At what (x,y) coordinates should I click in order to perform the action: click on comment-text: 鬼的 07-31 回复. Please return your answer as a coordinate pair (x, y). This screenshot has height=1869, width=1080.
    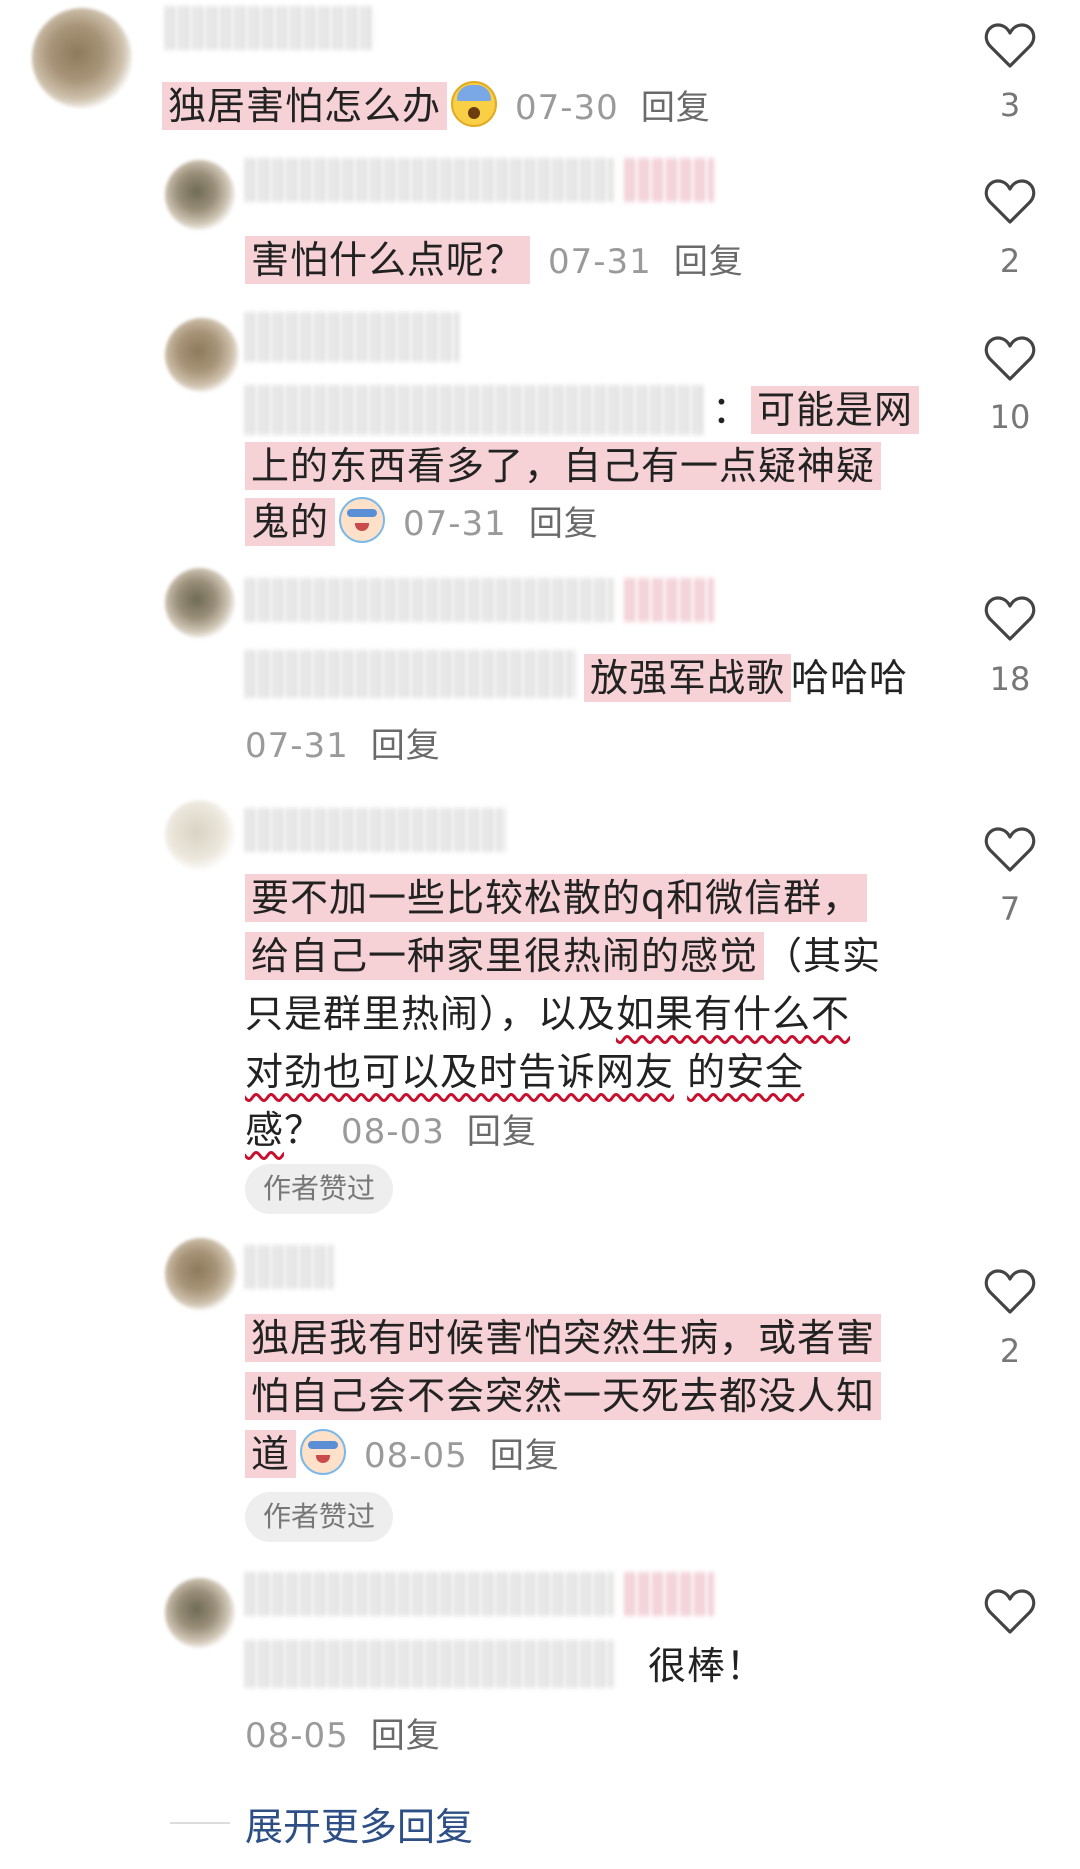
    Looking at the image, I should click on (422, 523).